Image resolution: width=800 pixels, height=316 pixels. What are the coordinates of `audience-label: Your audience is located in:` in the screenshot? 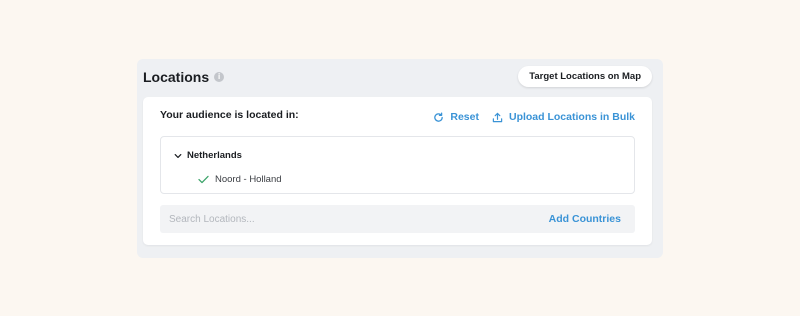 It's located at (229, 115).